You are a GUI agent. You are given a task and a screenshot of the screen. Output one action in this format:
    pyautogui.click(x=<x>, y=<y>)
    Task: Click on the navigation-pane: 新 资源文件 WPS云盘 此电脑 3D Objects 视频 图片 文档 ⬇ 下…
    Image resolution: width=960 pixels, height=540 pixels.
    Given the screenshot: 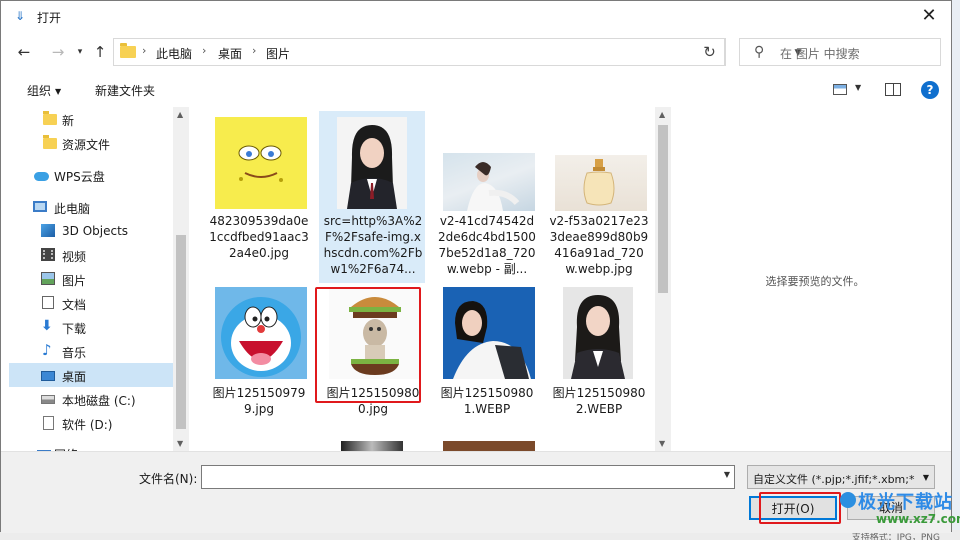 What is the action you would take?
    pyautogui.click(x=99, y=279)
    